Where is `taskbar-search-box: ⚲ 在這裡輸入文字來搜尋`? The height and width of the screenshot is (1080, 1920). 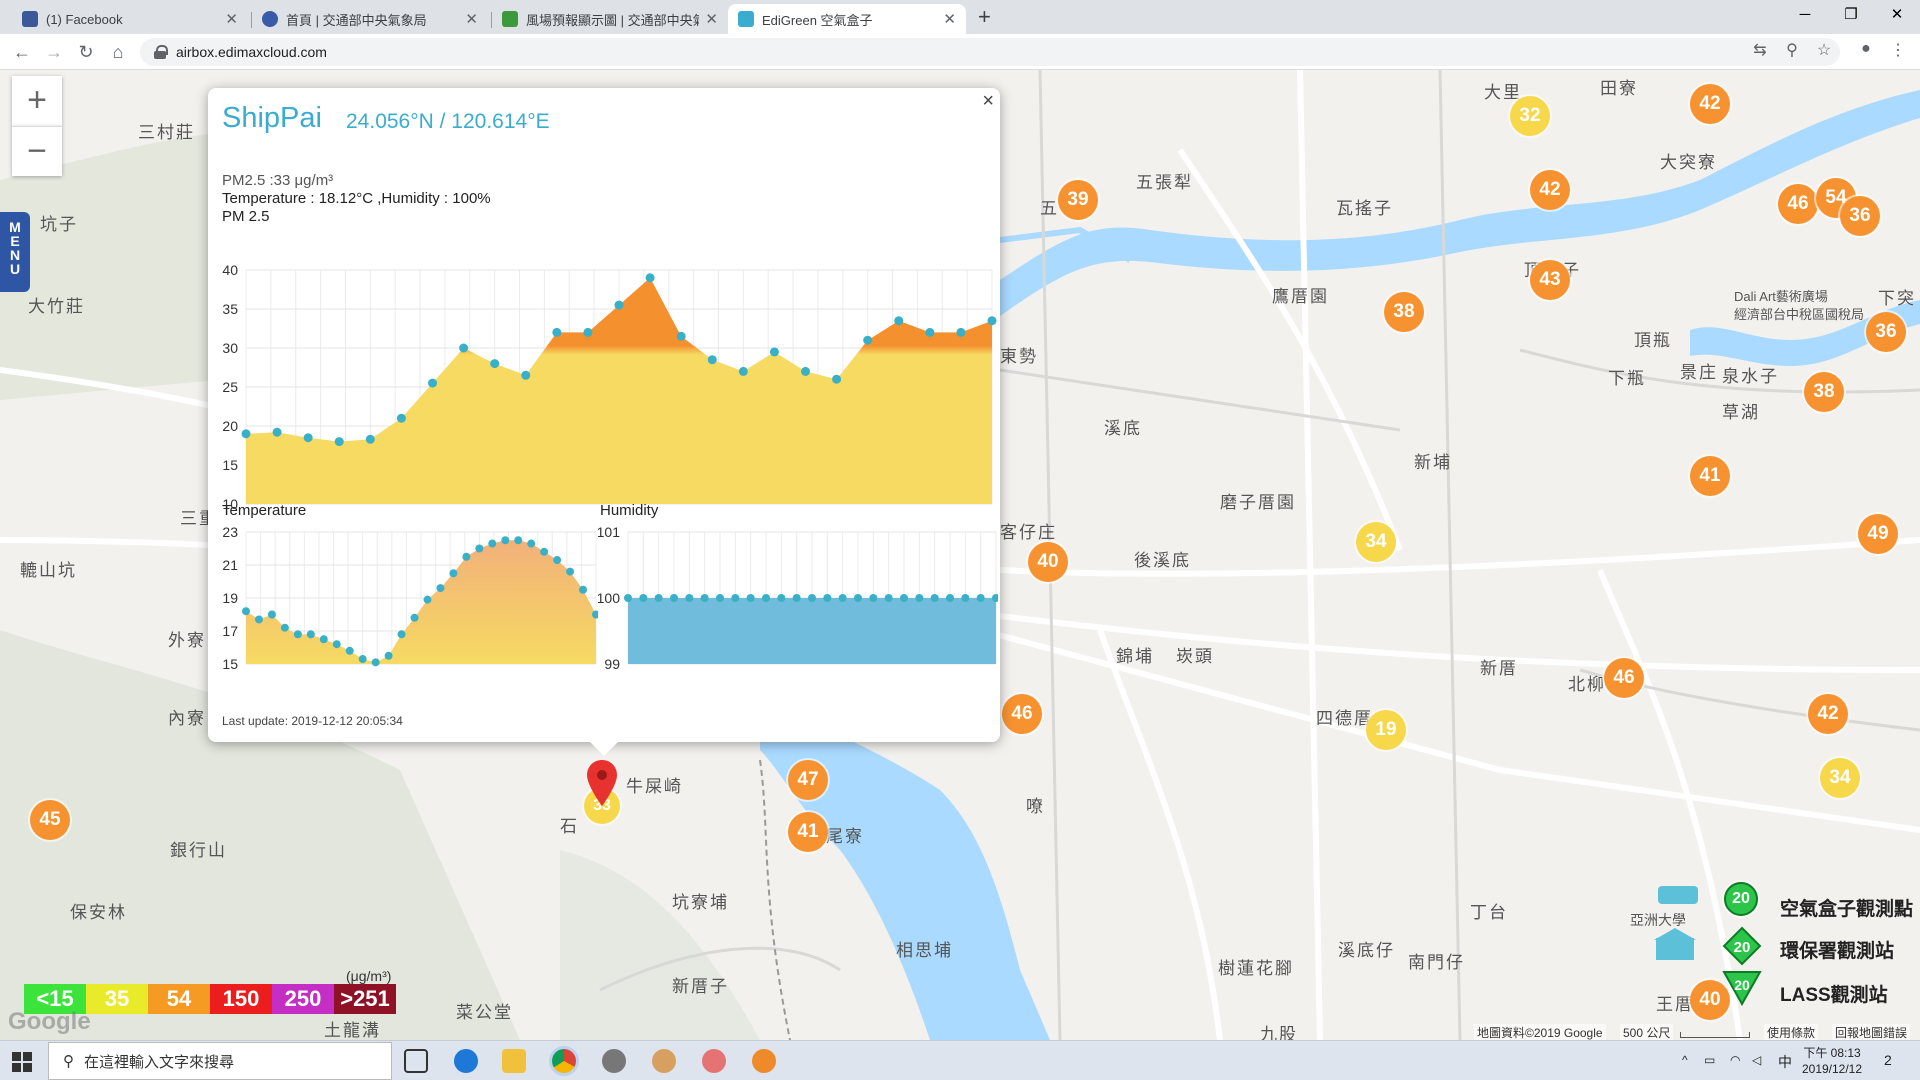 taskbar-search-box: ⚲ 在這裡輸入文字來搜尋 is located at coordinates (220, 1061).